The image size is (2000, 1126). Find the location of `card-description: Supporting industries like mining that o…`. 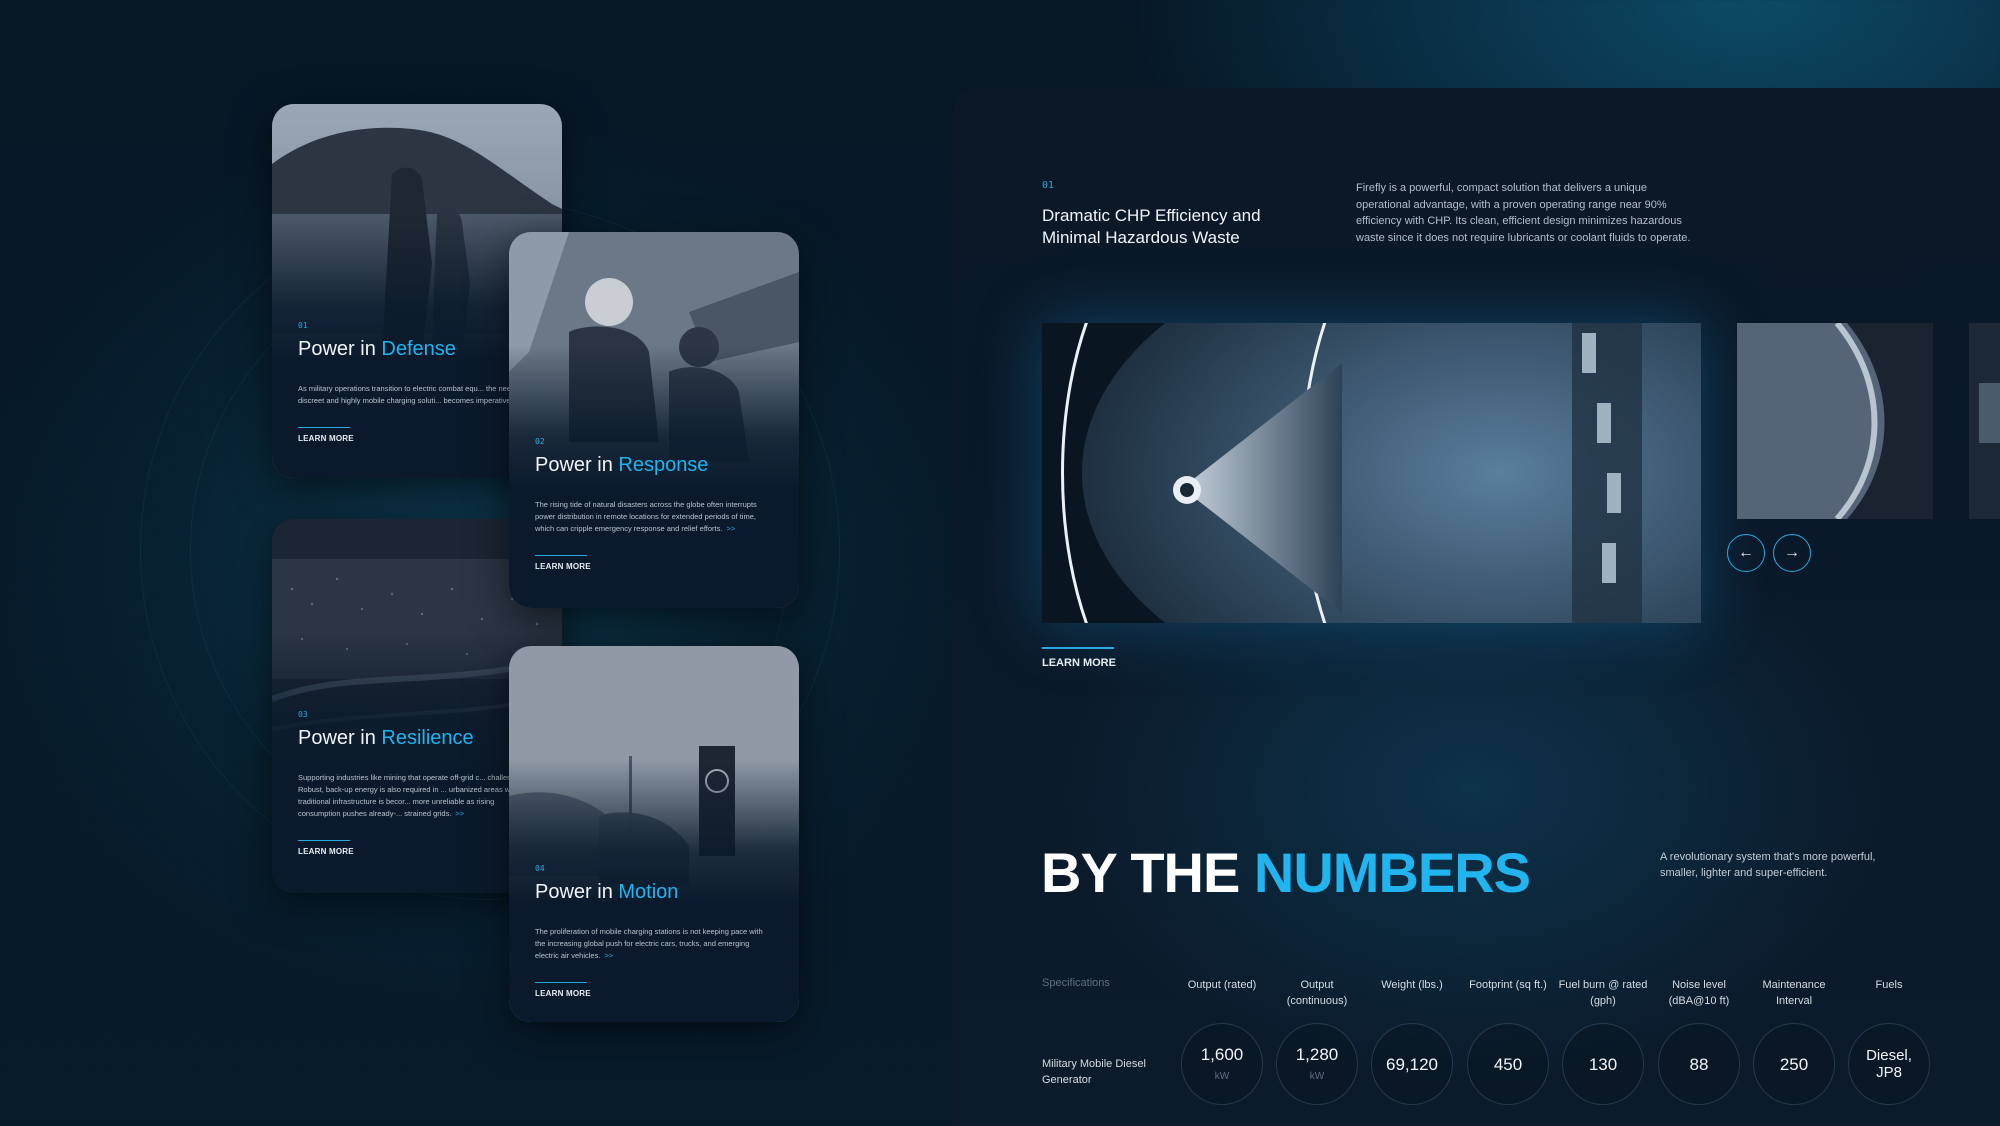

card-description: Supporting industries like mining that o… is located at coordinates (413, 795).